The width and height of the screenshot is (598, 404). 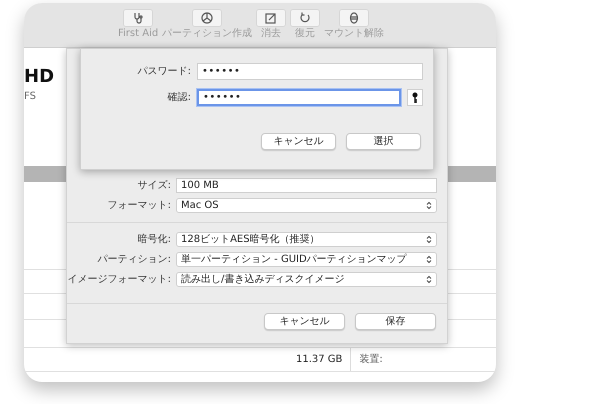 What do you see at coordinates (306, 205) in the screenshot?
I see `popup-menu: Mac OS` at bounding box center [306, 205].